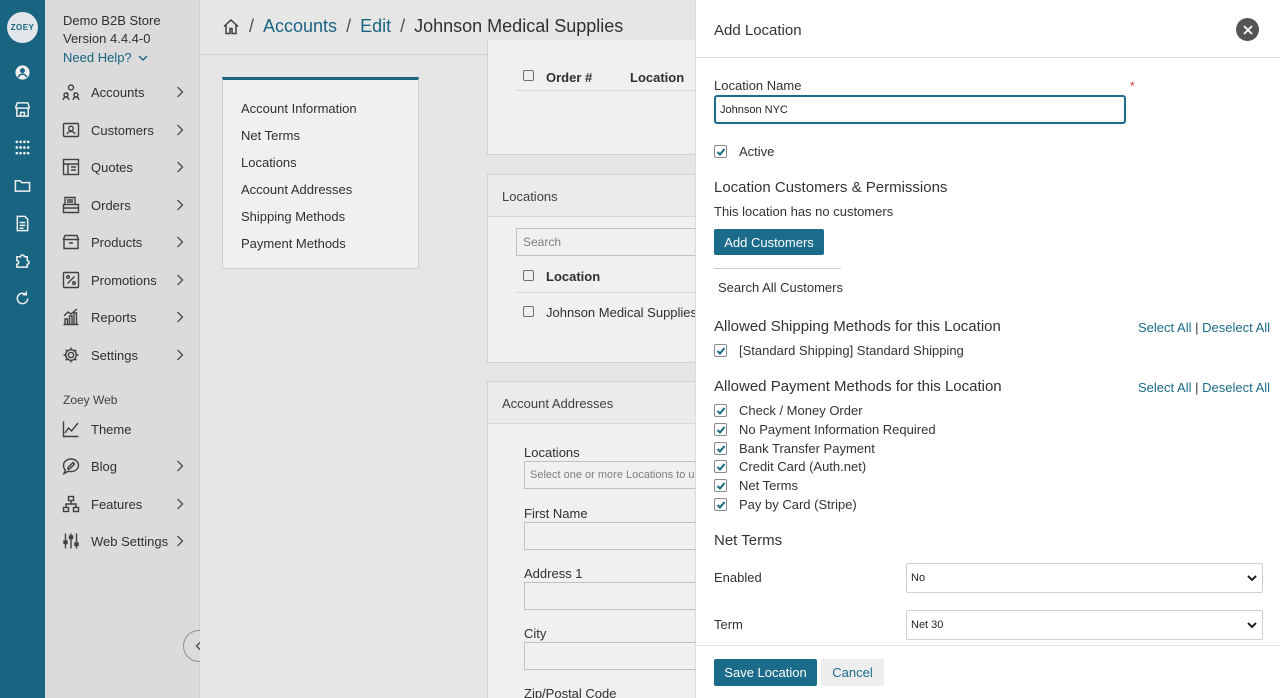 The image size is (1280, 698). What do you see at coordinates (801, 410) in the screenshot?
I see `payment-method-label: Check / Money Order` at bounding box center [801, 410].